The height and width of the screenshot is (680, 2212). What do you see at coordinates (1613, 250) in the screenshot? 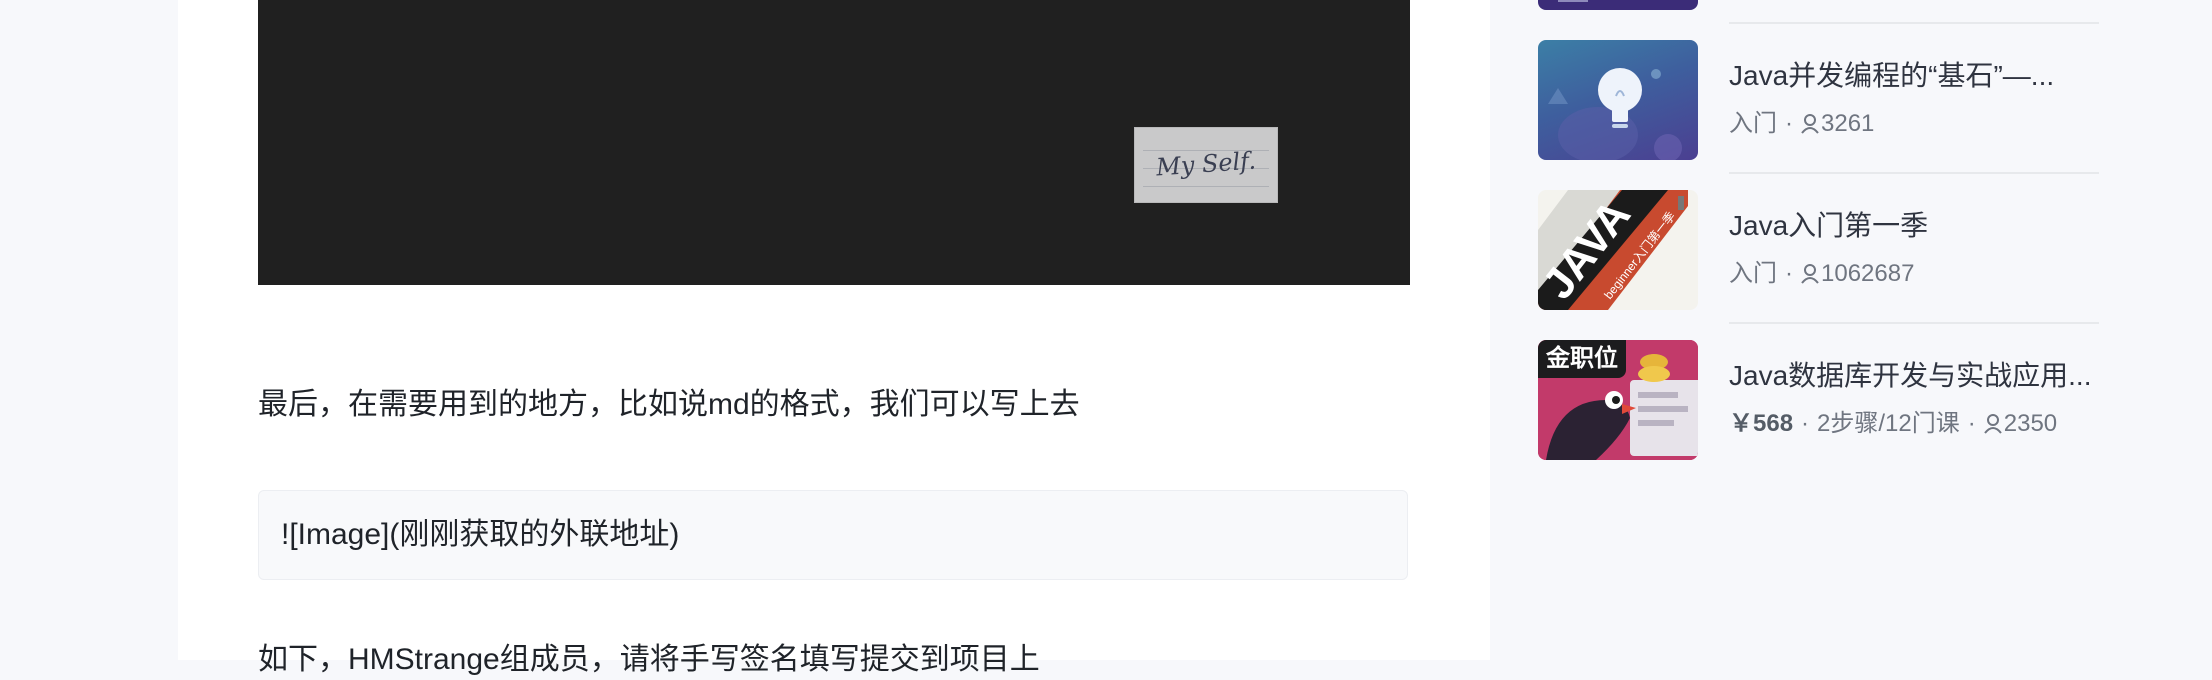
I see `java-cover-icon: JAVA beginner入门第一季` at bounding box center [1613, 250].